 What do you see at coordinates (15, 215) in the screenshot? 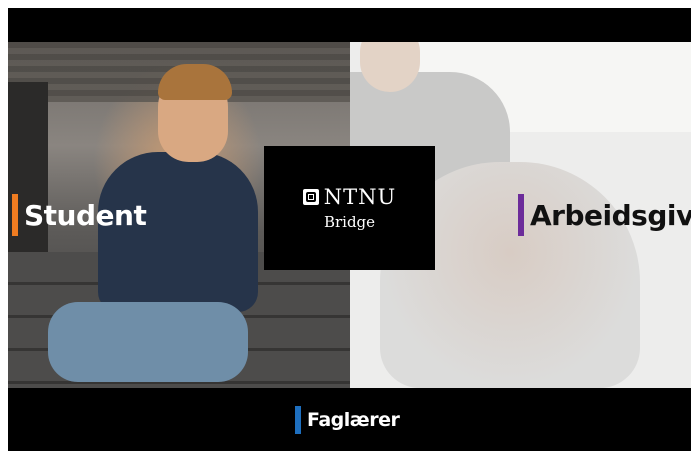
I see `student-accent-bar` at bounding box center [15, 215].